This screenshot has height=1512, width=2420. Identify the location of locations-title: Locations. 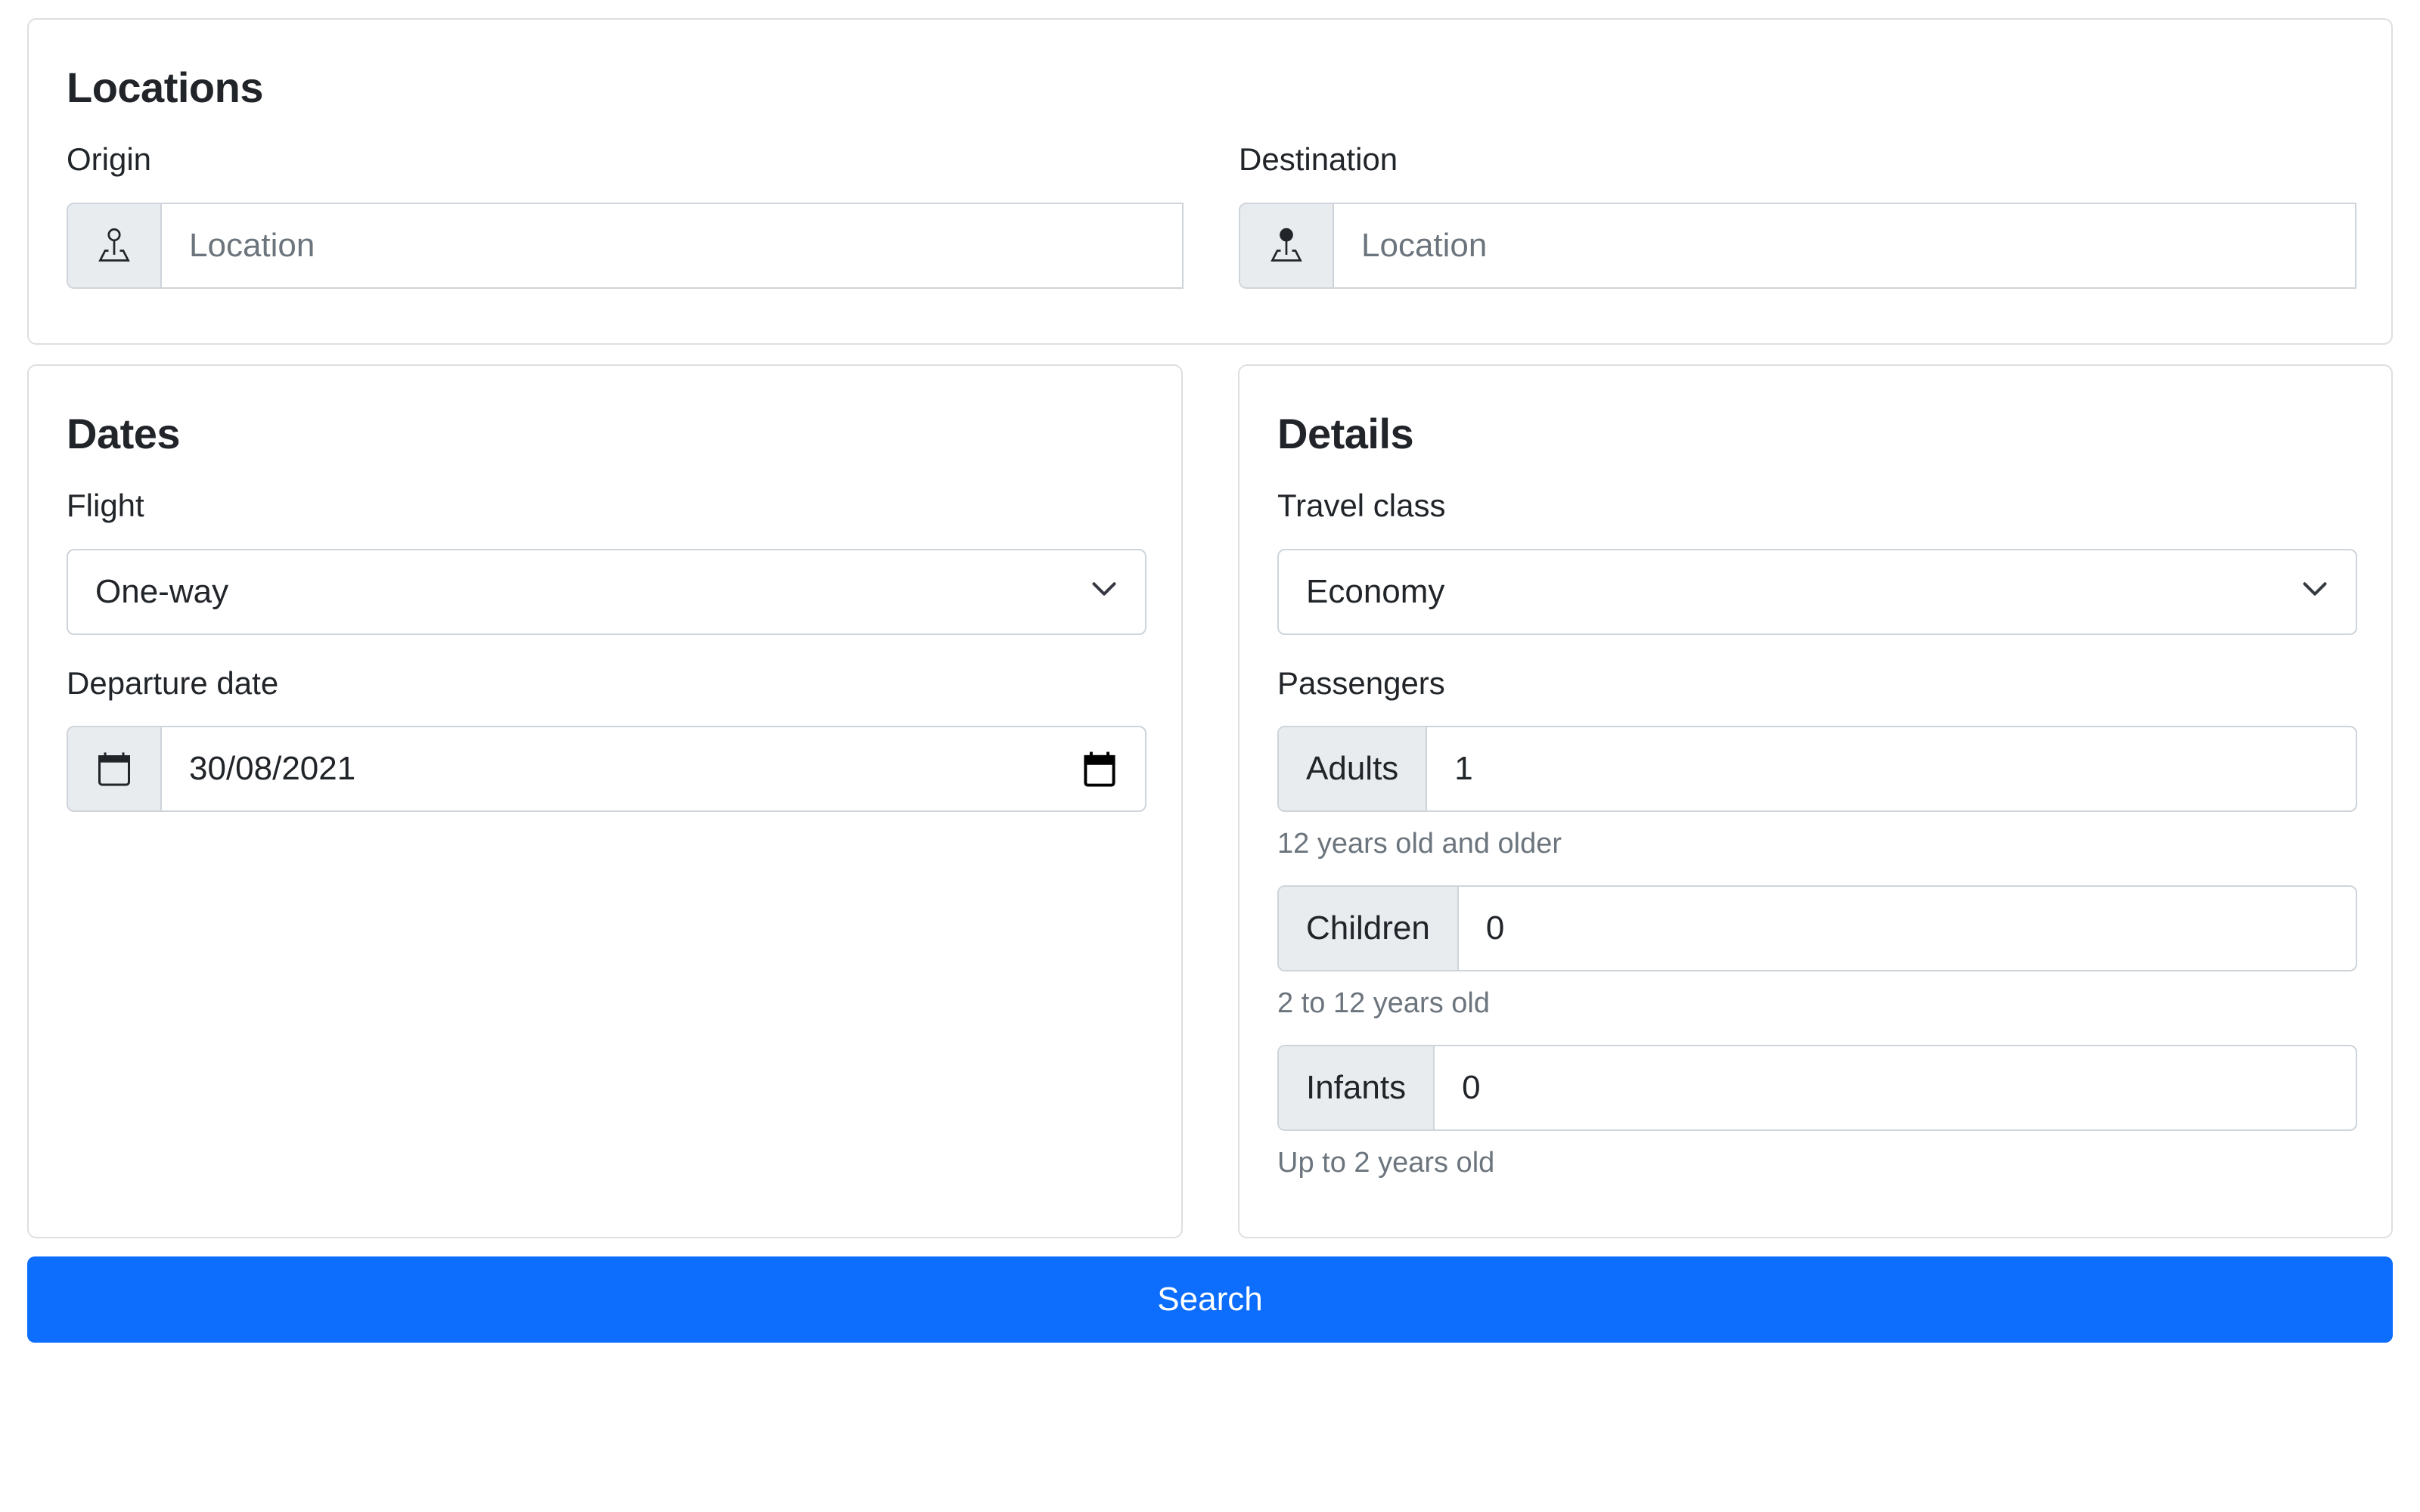
(165, 87).